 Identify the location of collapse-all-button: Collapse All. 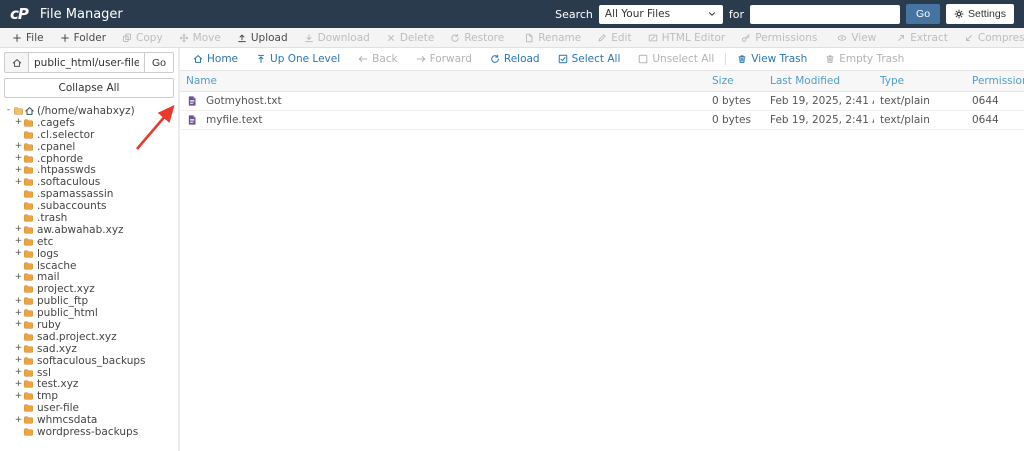
(89, 88).